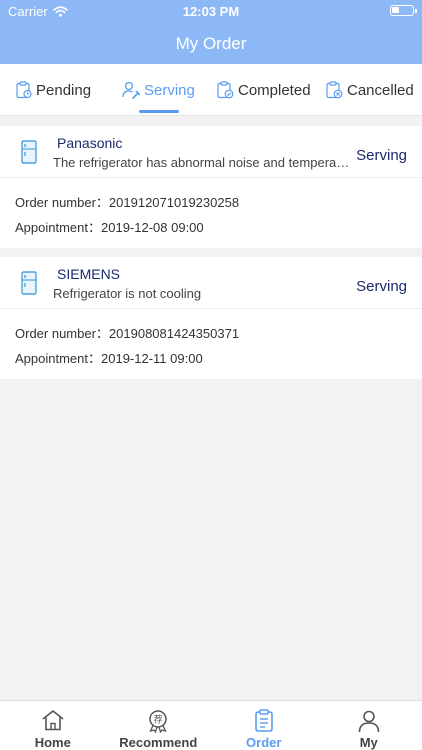  I want to click on appointment-value: 2019-12-11 09:00, so click(152, 358).